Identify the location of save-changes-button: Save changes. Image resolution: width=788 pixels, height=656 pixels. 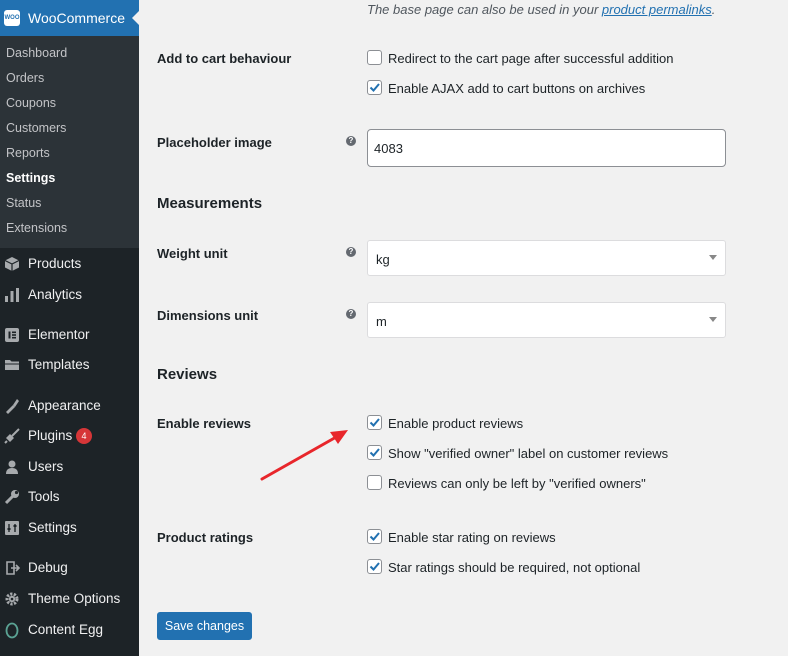
(204, 626).